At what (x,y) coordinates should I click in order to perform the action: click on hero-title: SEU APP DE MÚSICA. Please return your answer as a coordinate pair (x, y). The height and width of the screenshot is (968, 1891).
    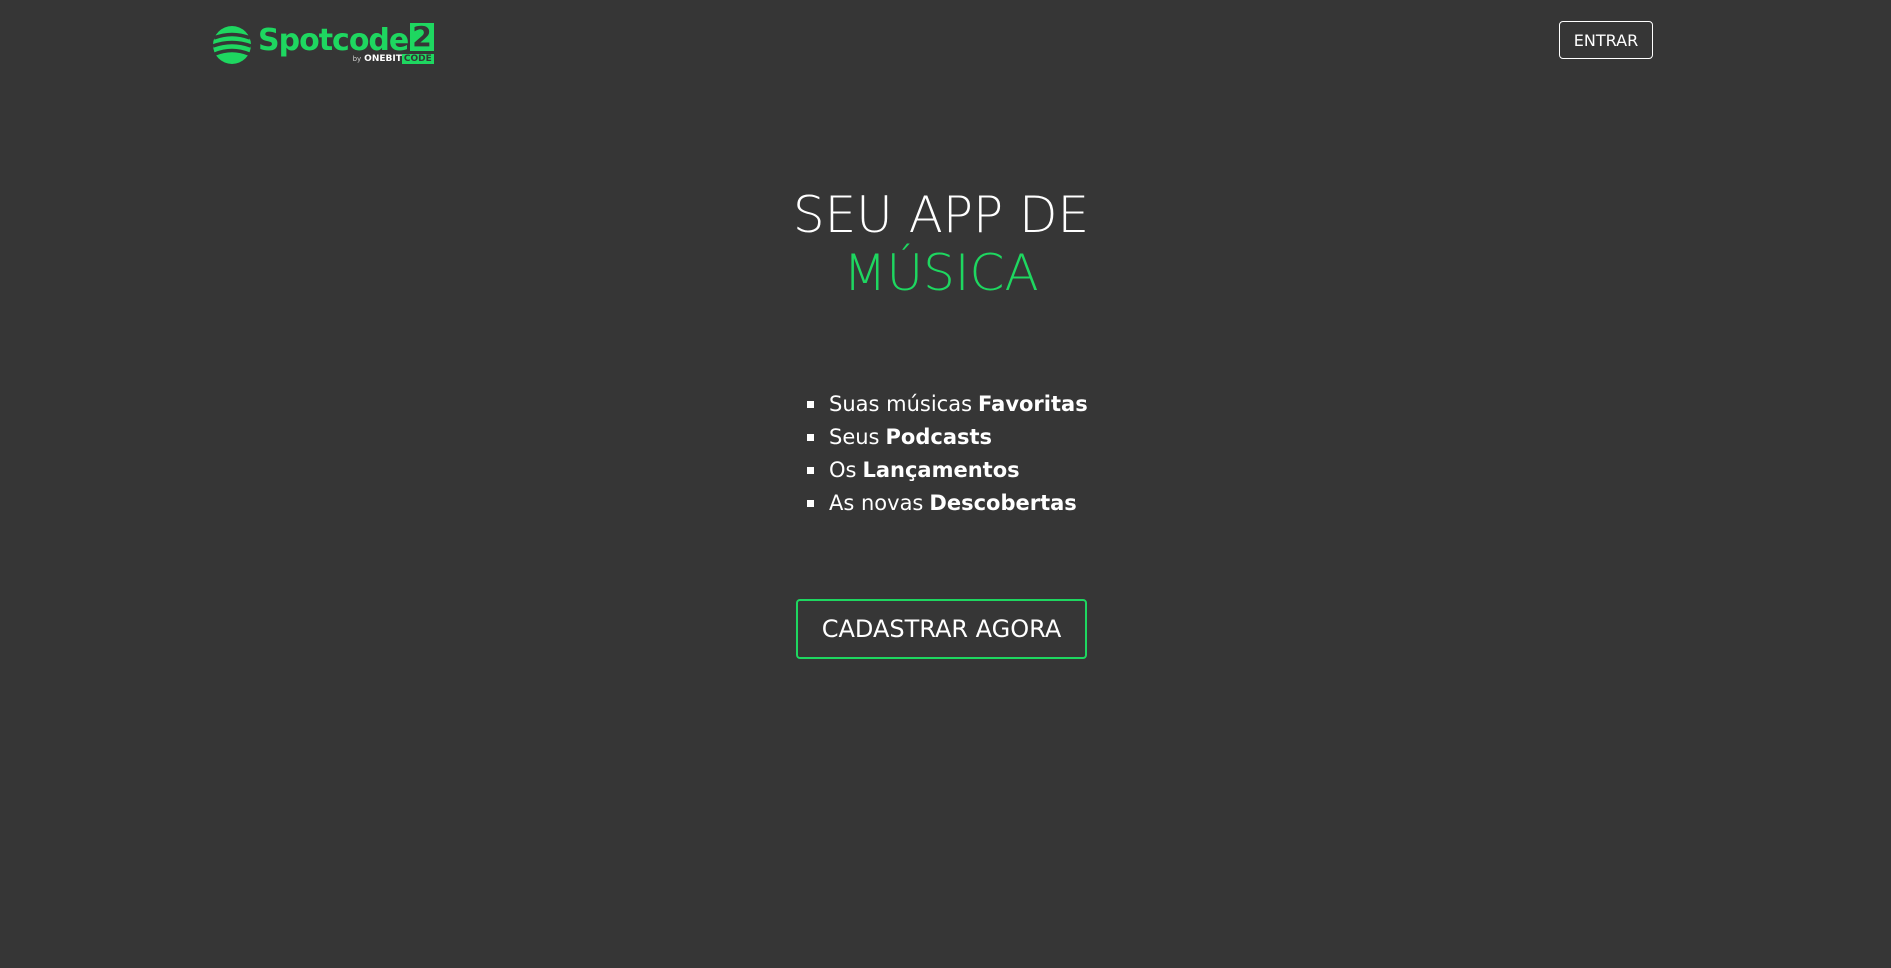
    Looking at the image, I should click on (941, 244).